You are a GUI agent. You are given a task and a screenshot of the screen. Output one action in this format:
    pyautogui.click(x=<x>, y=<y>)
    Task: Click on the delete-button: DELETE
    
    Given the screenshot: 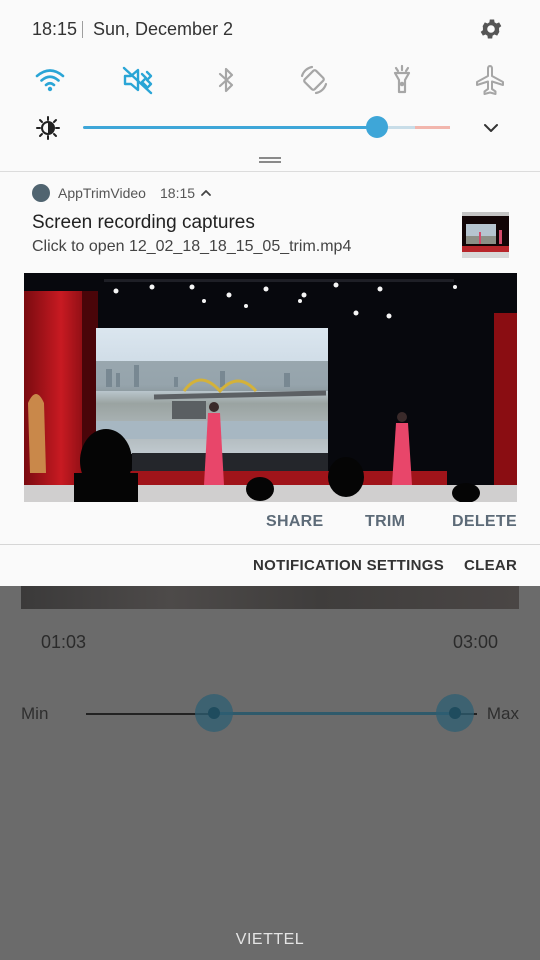 What is the action you would take?
    pyautogui.click(x=484, y=522)
    